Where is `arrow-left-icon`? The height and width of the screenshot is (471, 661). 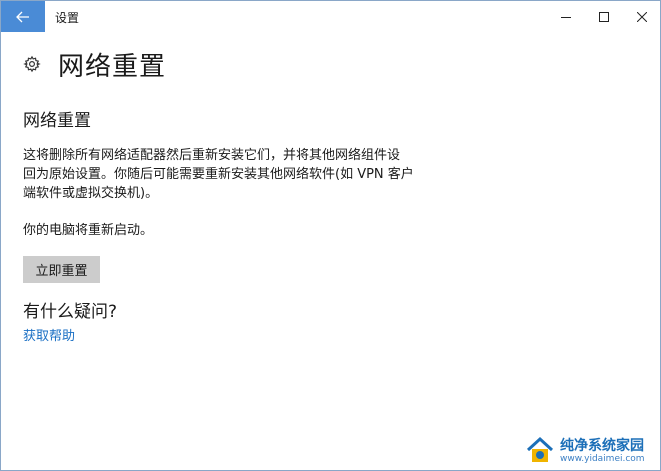 arrow-left-icon is located at coordinates (22, 16).